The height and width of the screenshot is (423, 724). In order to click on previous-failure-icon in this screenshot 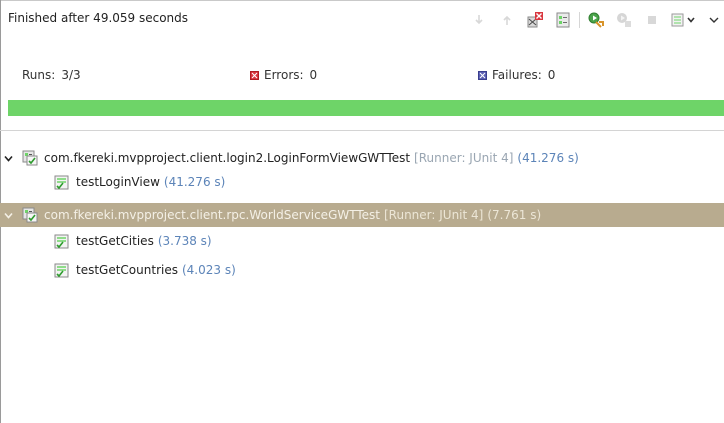, I will do `click(507, 20)`.